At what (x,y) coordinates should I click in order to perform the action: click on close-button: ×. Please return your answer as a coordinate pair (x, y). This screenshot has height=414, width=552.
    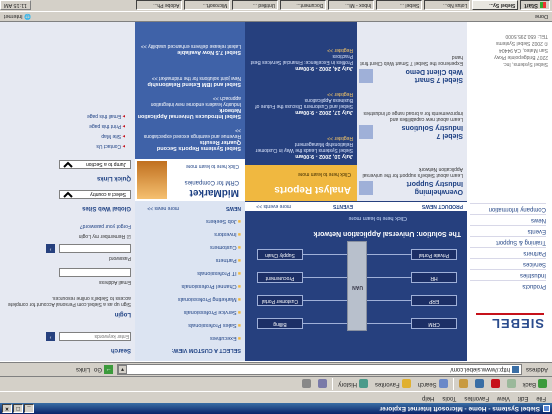
    Looking at the image, I should click on (7, 408).